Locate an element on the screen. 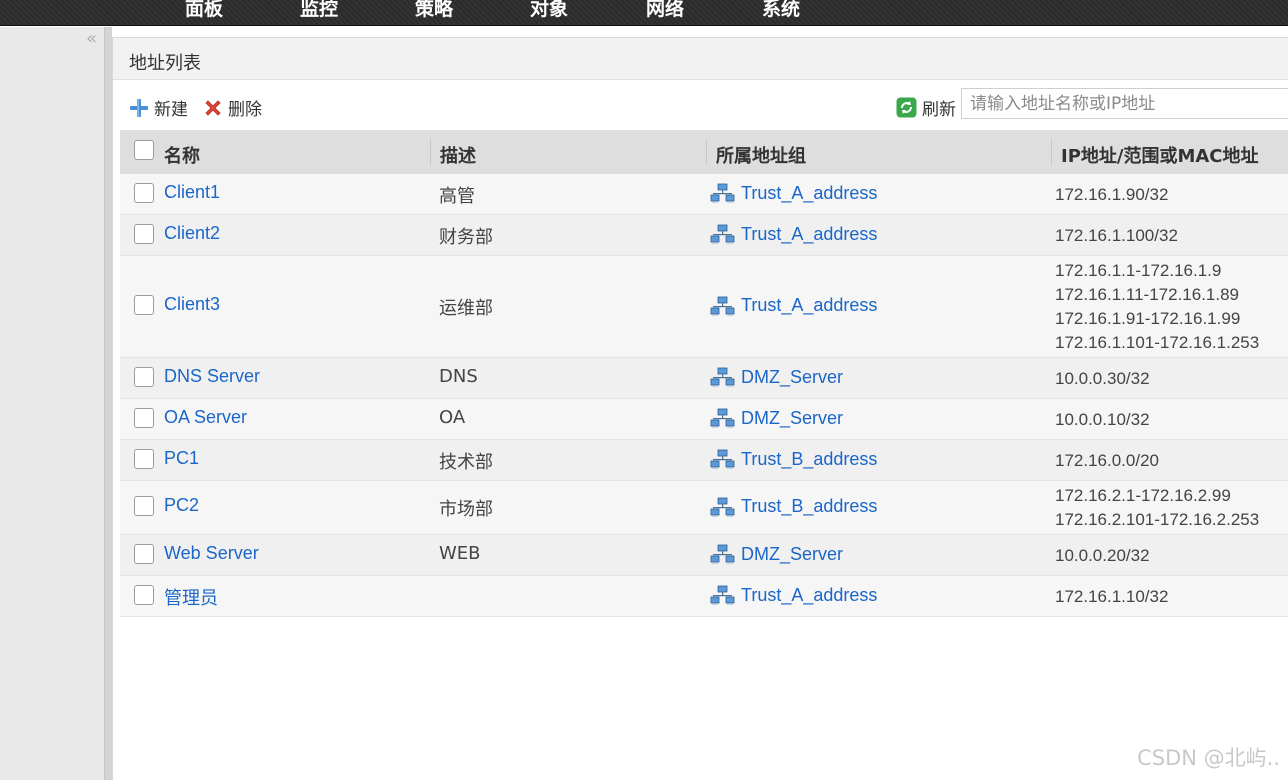 Image resolution: width=1288 pixels, height=780 pixels. table-row: Web Server WEB DMZ_Server 10.0.0.20/32 is located at coordinates (704, 555).